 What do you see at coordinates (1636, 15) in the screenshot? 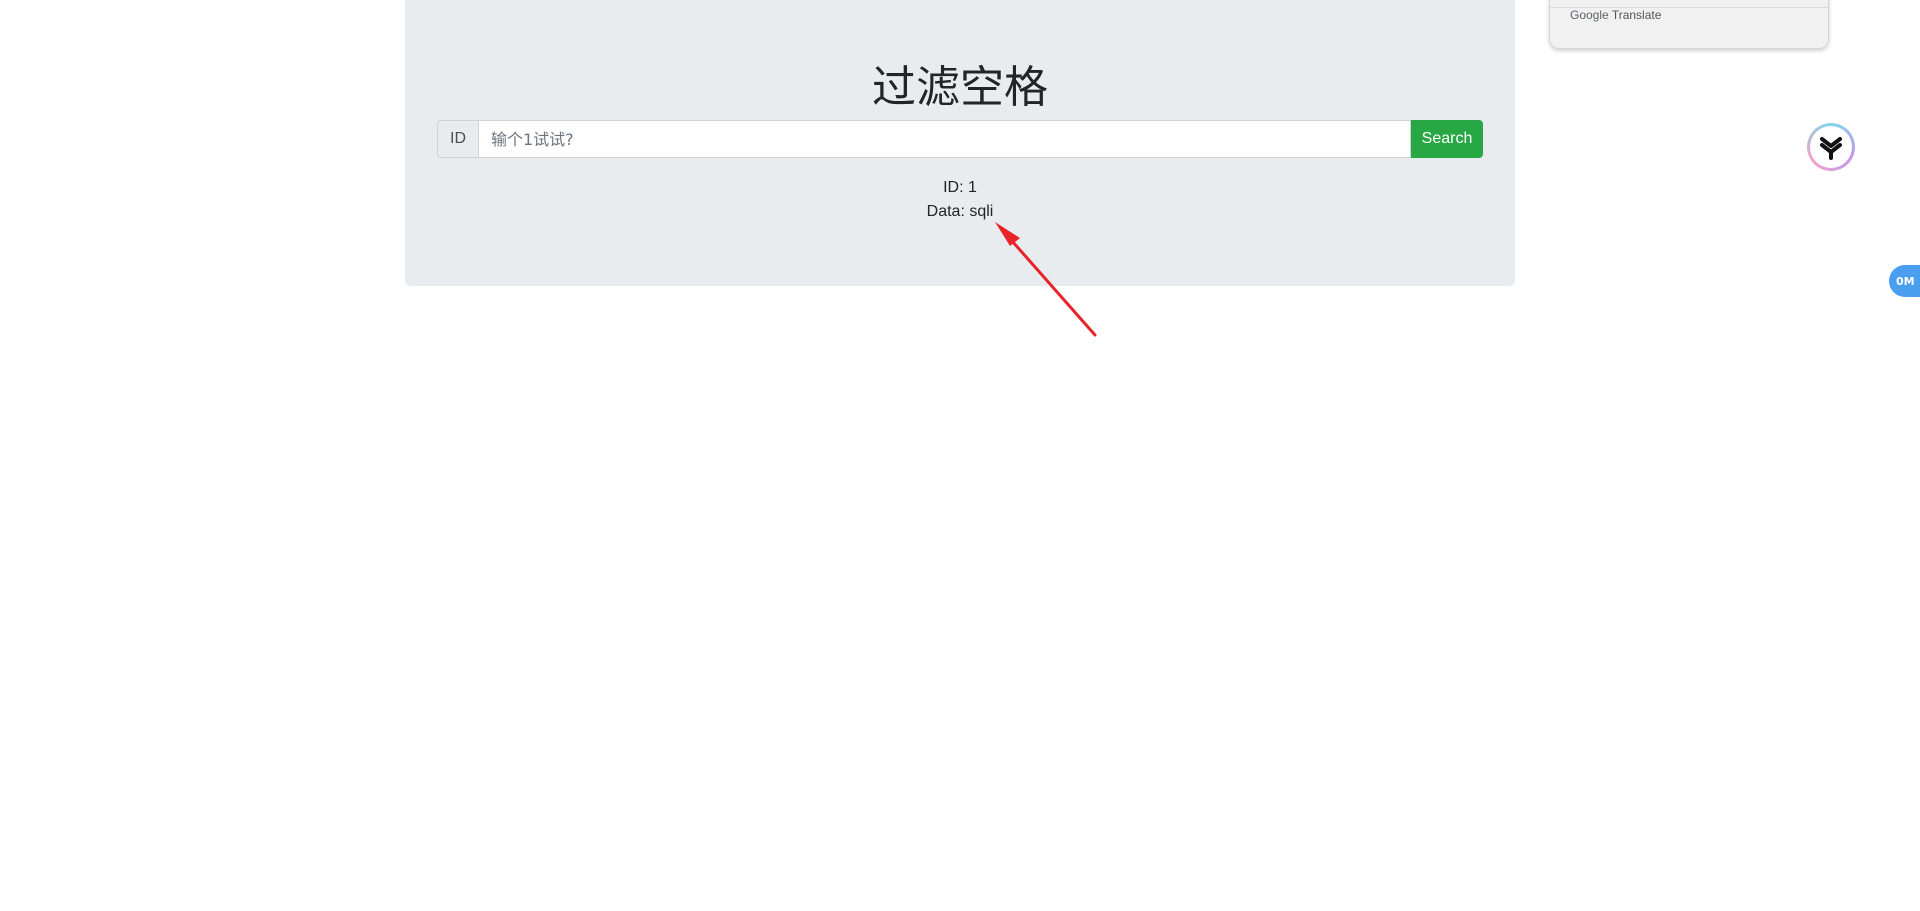
I see `translate-label: Translate` at bounding box center [1636, 15].